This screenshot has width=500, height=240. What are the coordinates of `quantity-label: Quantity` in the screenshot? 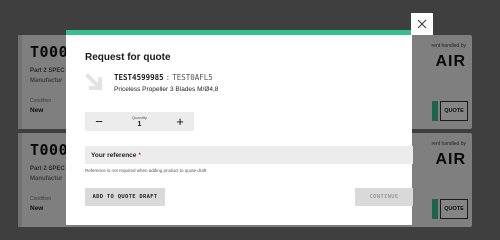 It's located at (139, 117).